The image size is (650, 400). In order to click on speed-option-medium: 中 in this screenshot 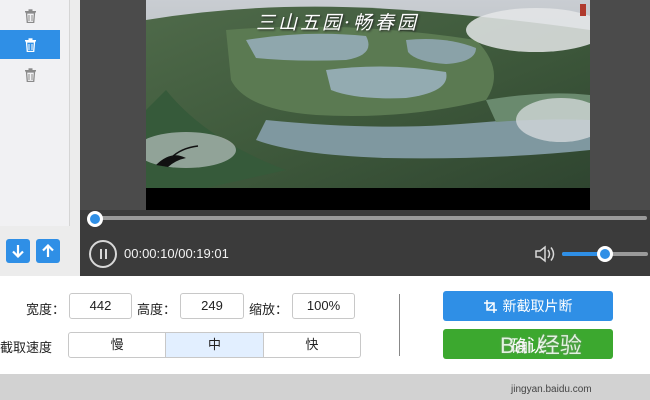, I will do `click(215, 345)`.